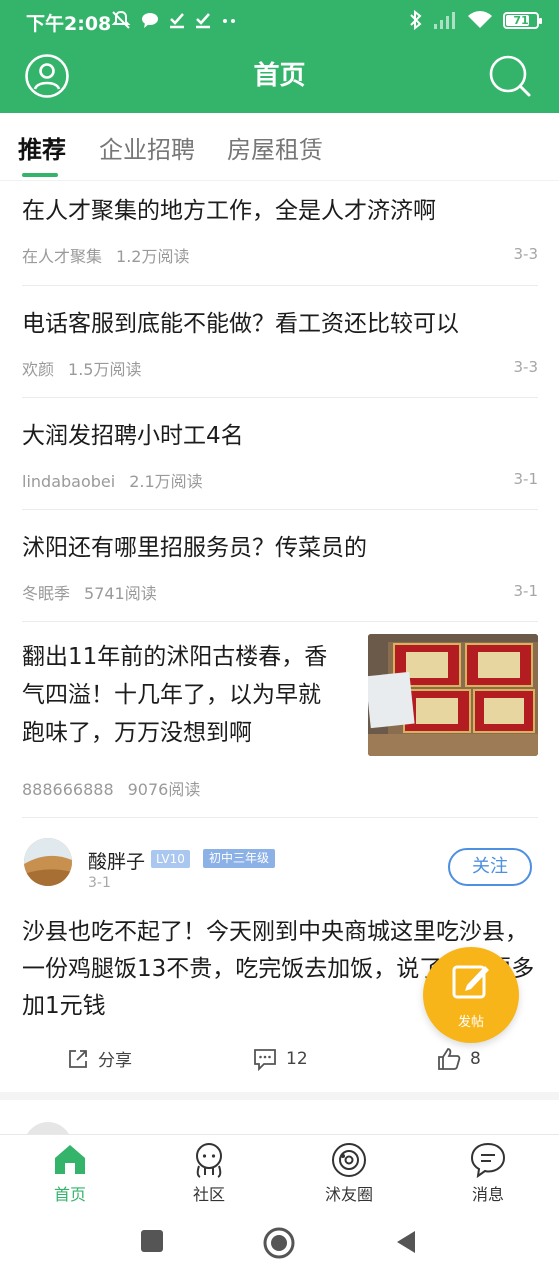 Image resolution: width=559 pixels, height=1280 pixels. I want to click on feed-title: 大润发招聘小时工4名, so click(133, 436).